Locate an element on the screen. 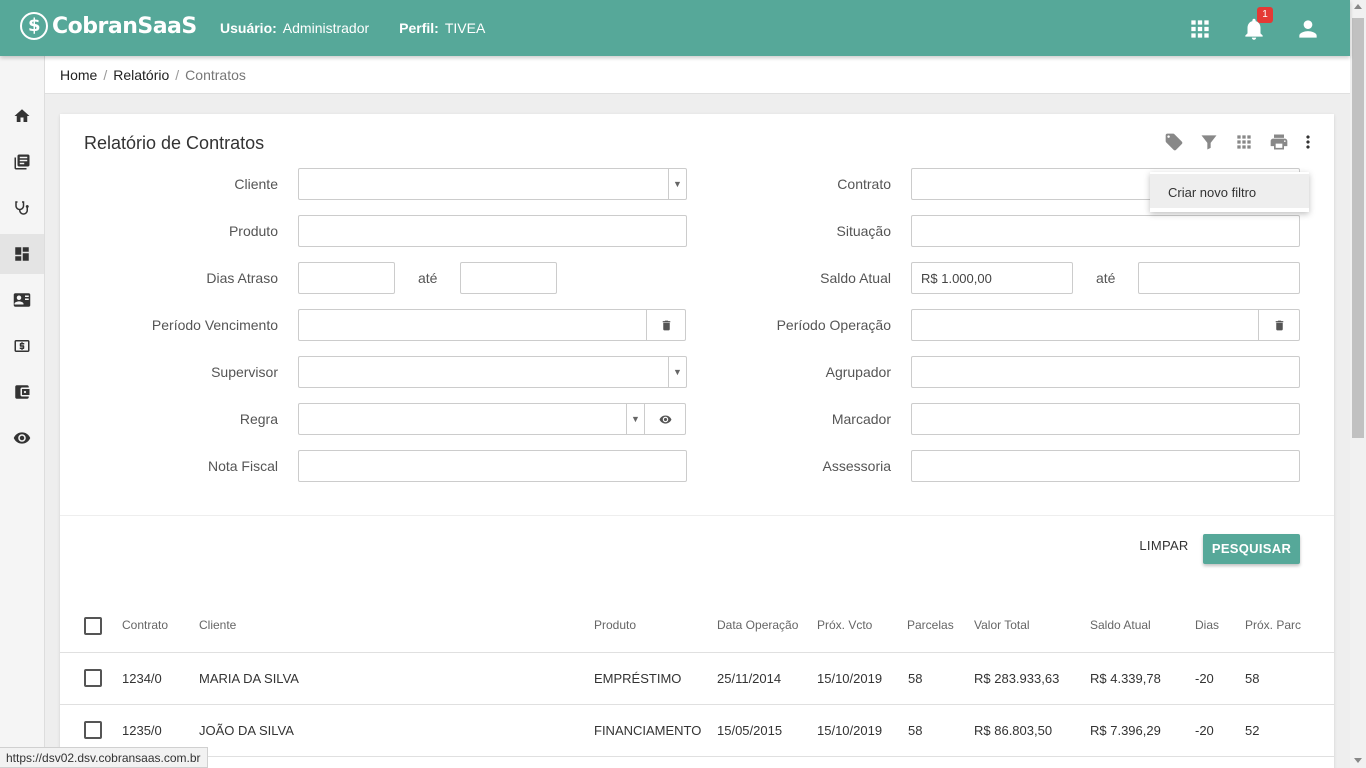  tag-icon is located at coordinates (1174, 142).